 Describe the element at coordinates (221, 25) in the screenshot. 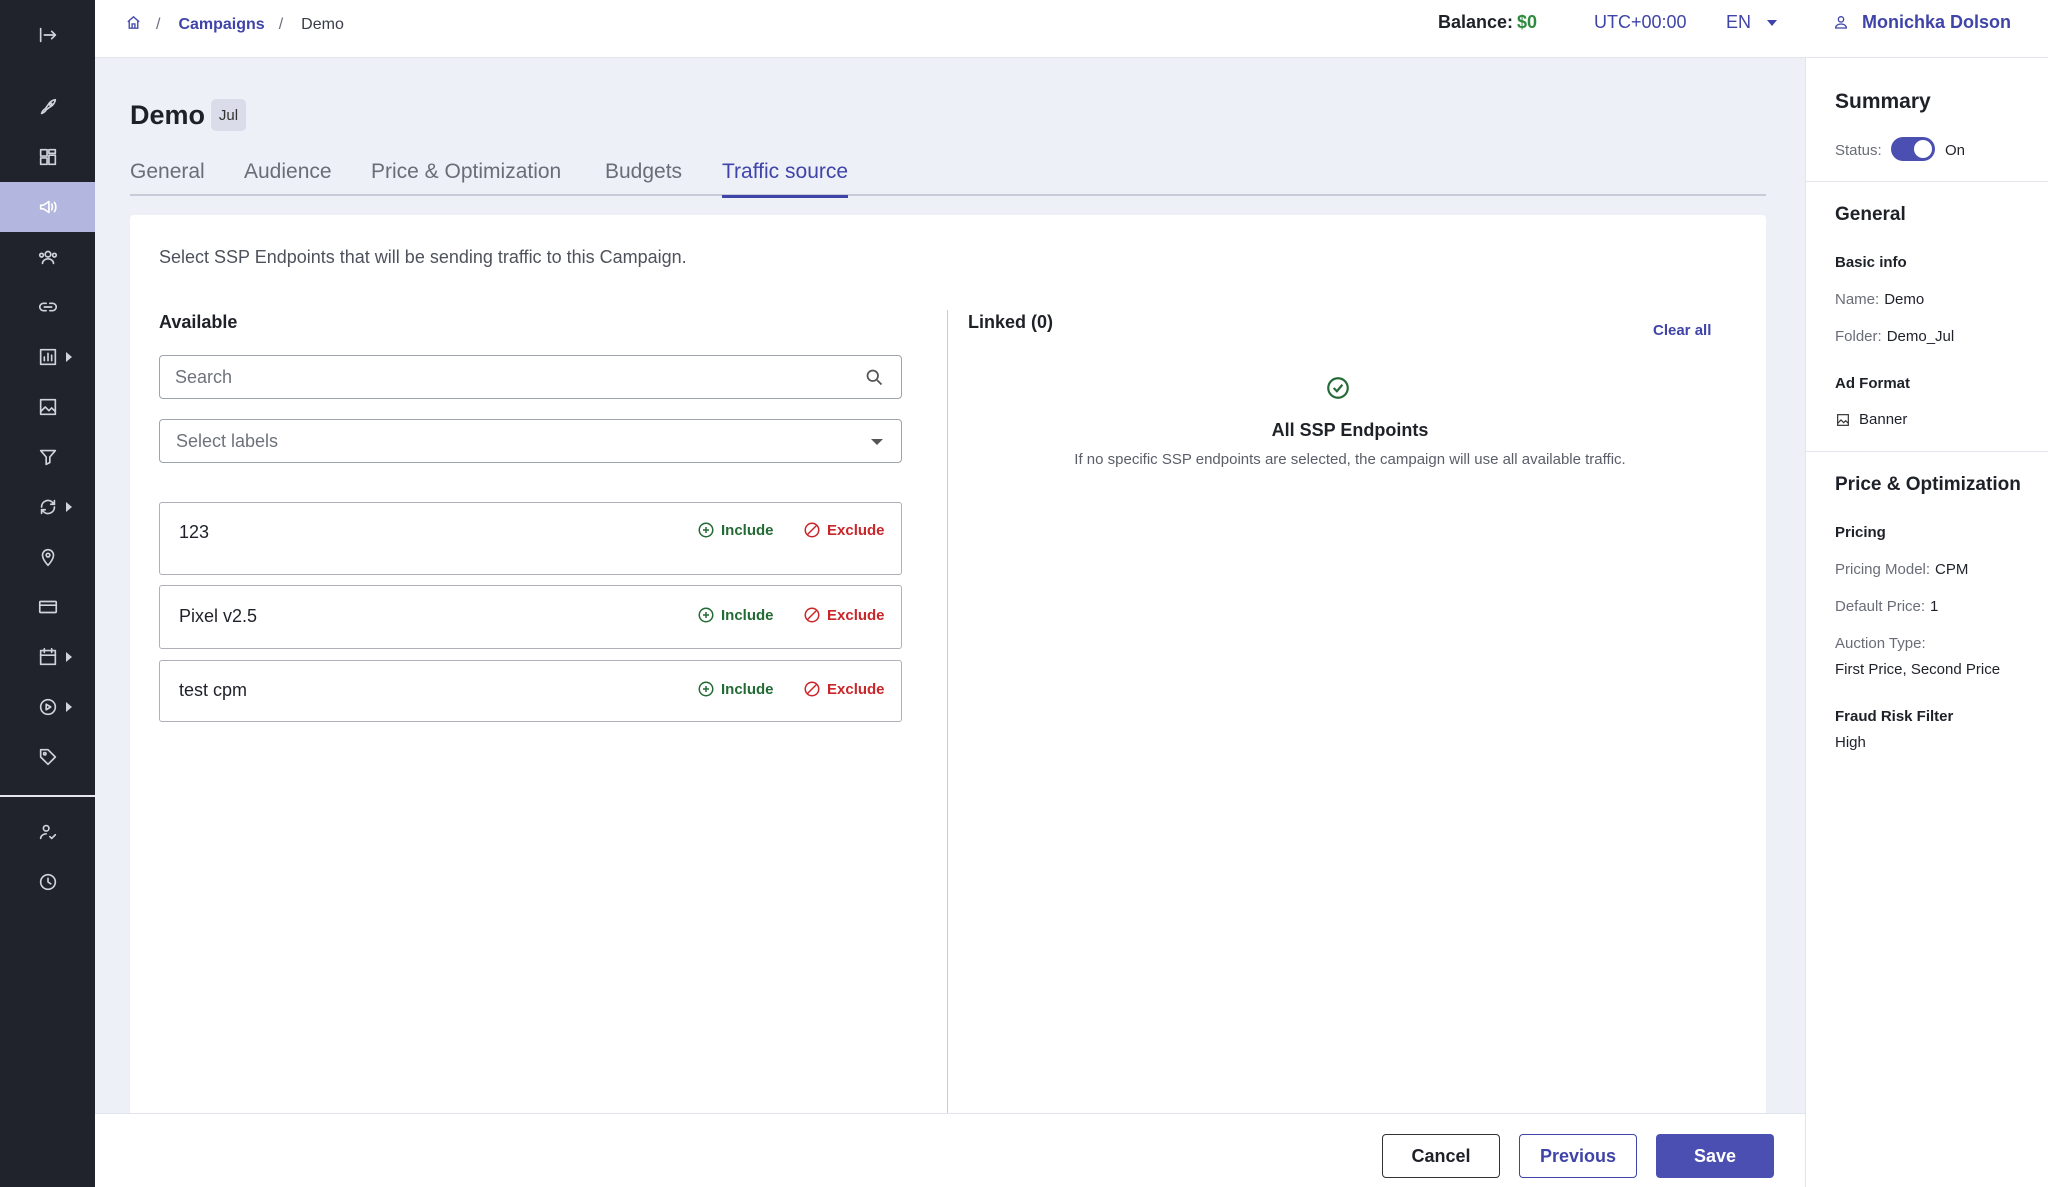

I see `breadcrumb-campaigns: Campaigns` at that location.